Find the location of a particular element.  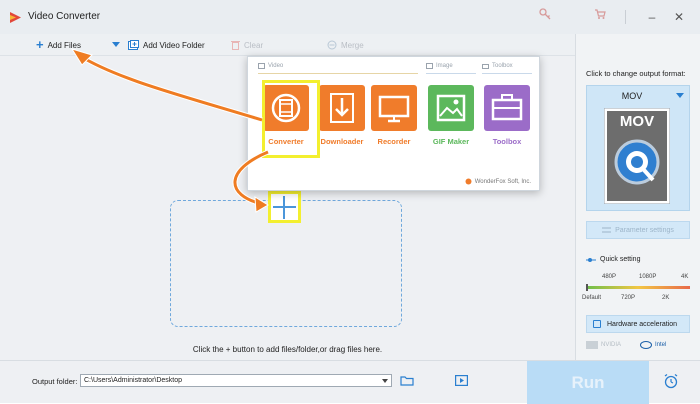

converter-highlight-frame is located at coordinates (291, 119).